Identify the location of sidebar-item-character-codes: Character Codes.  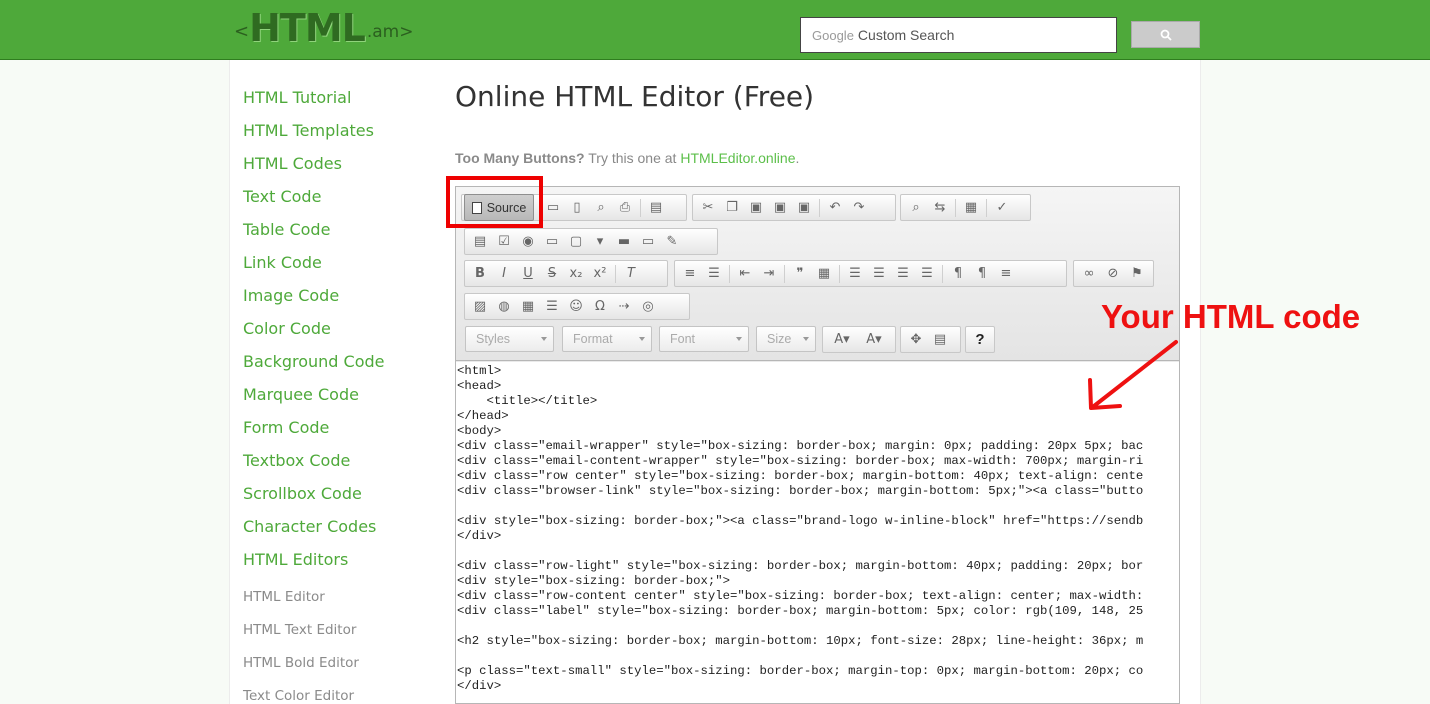
(343, 531).